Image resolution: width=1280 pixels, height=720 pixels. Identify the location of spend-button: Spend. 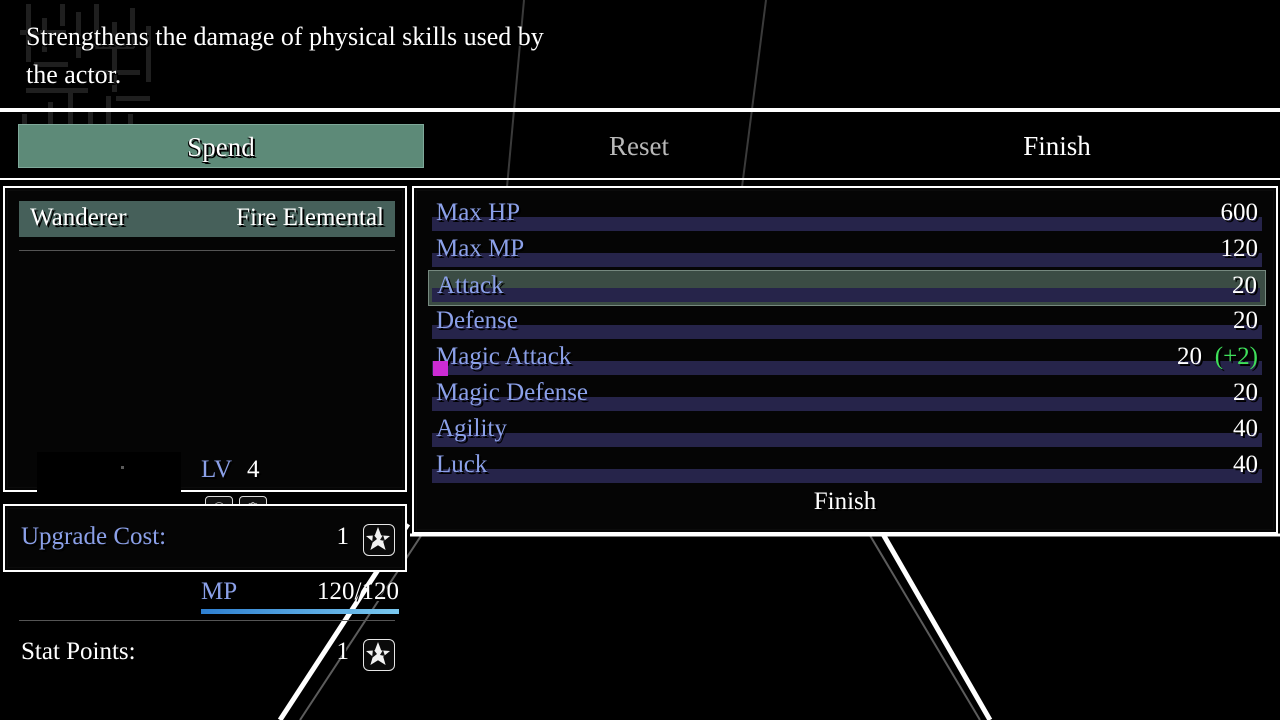
(221, 146).